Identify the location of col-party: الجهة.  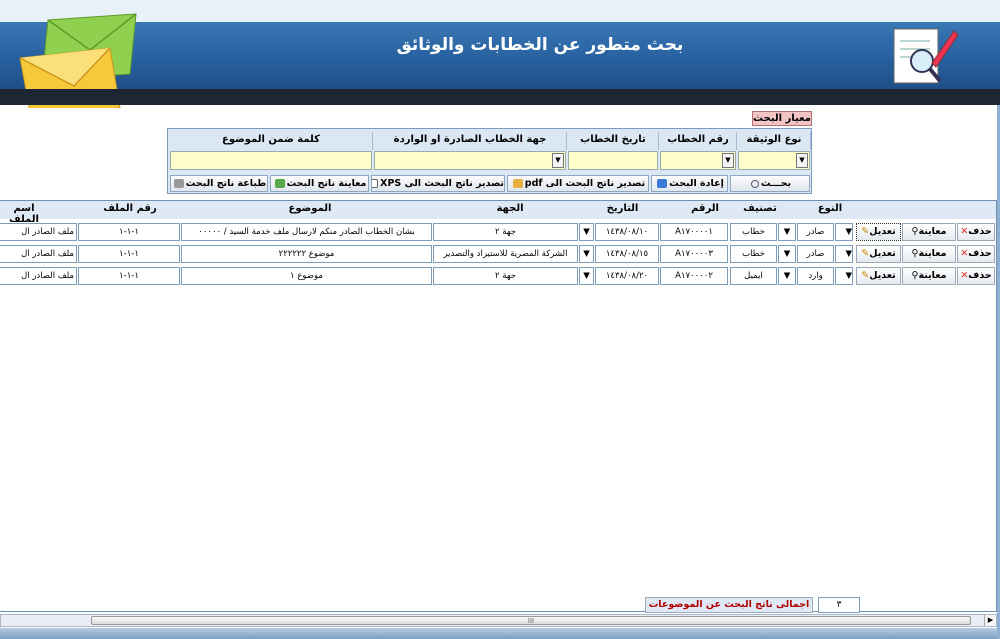
(510, 208).